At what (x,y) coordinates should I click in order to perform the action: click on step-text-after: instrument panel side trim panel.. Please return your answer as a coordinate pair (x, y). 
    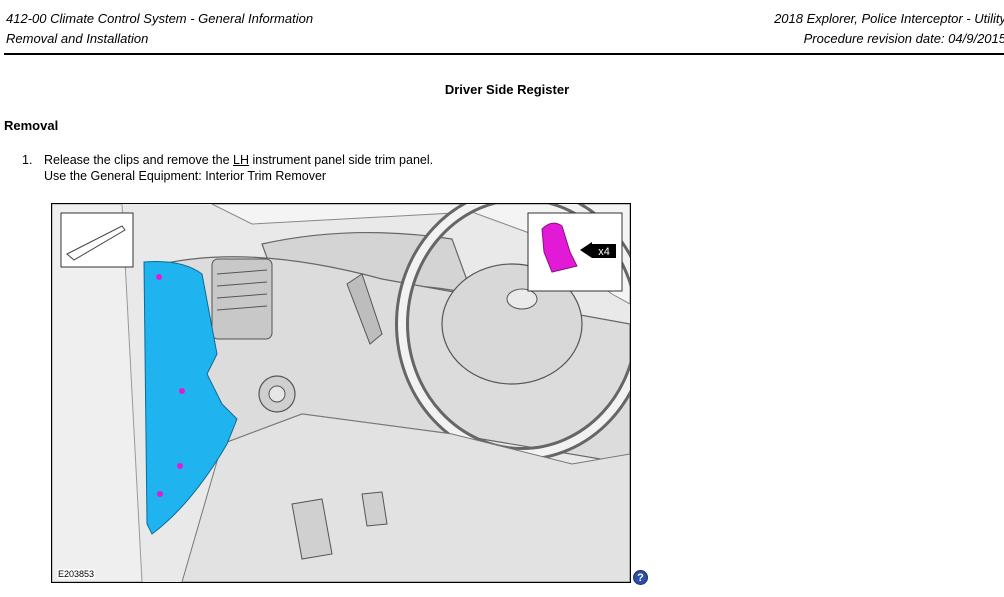
    Looking at the image, I should click on (341, 160).